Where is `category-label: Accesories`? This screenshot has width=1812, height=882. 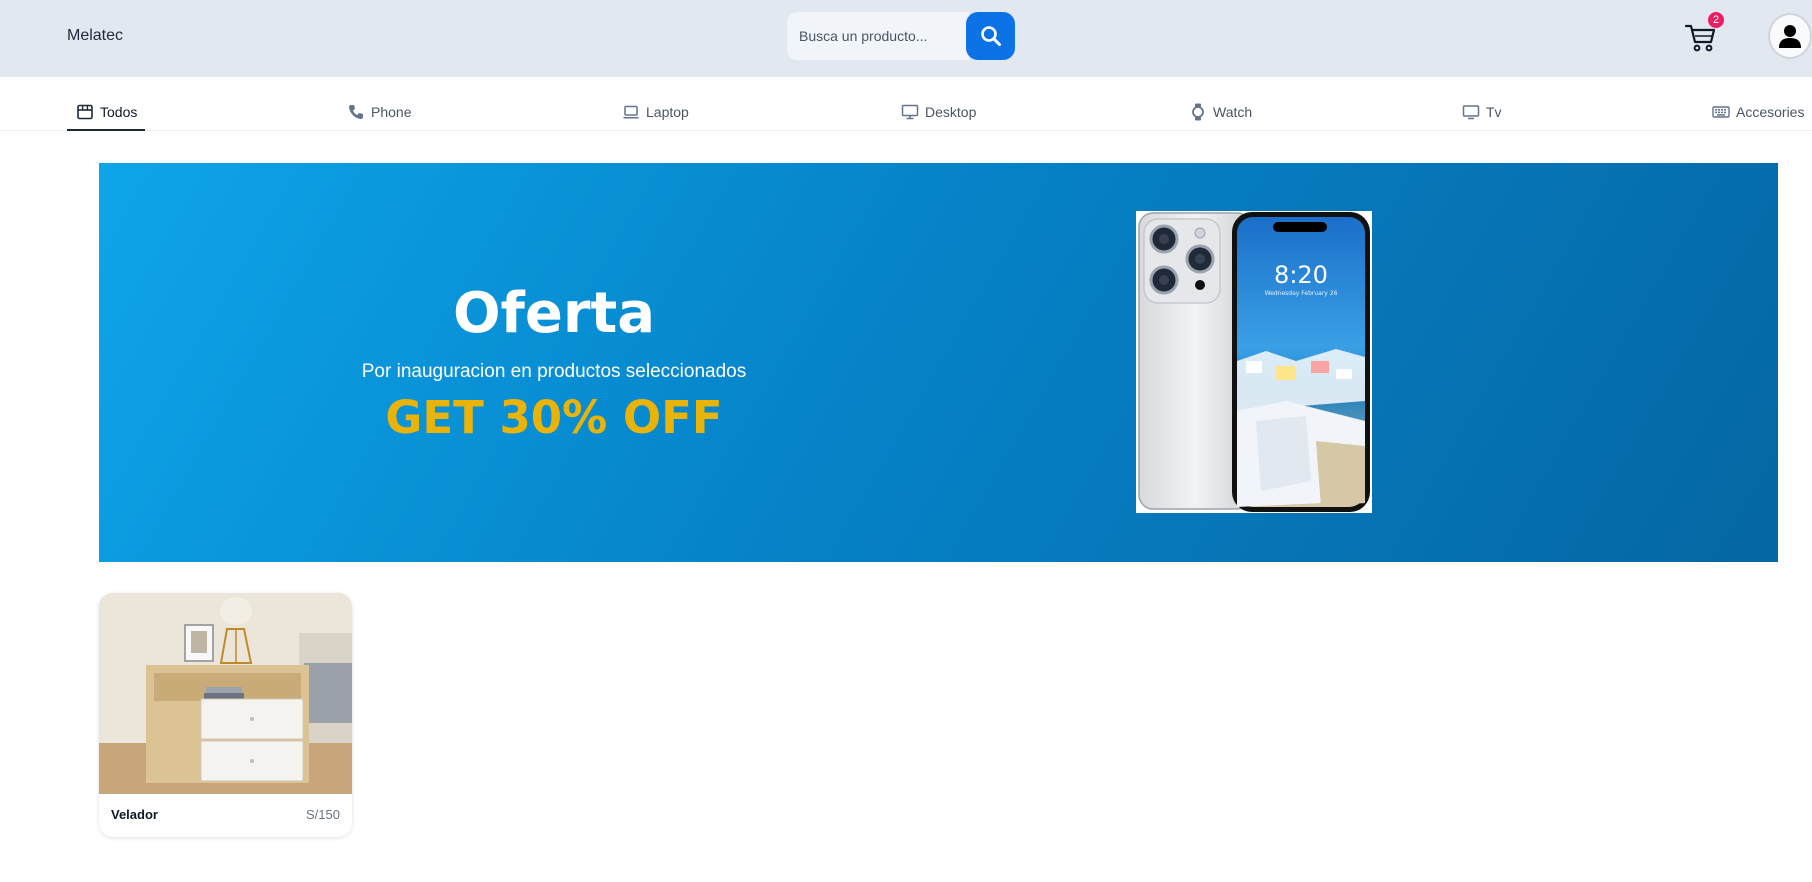 category-label: Accesories is located at coordinates (1770, 112).